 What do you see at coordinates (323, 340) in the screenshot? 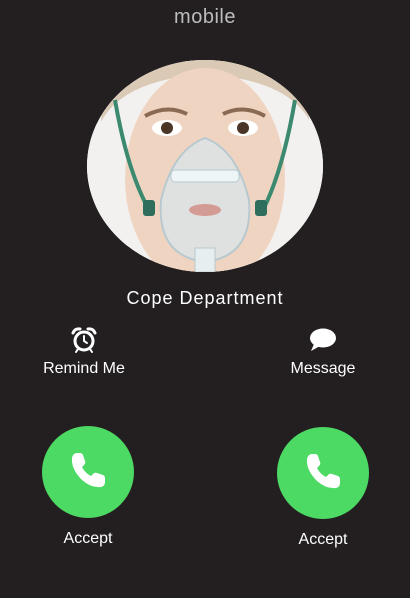
I see `speech-bubble-icon` at bounding box center [323, 340].